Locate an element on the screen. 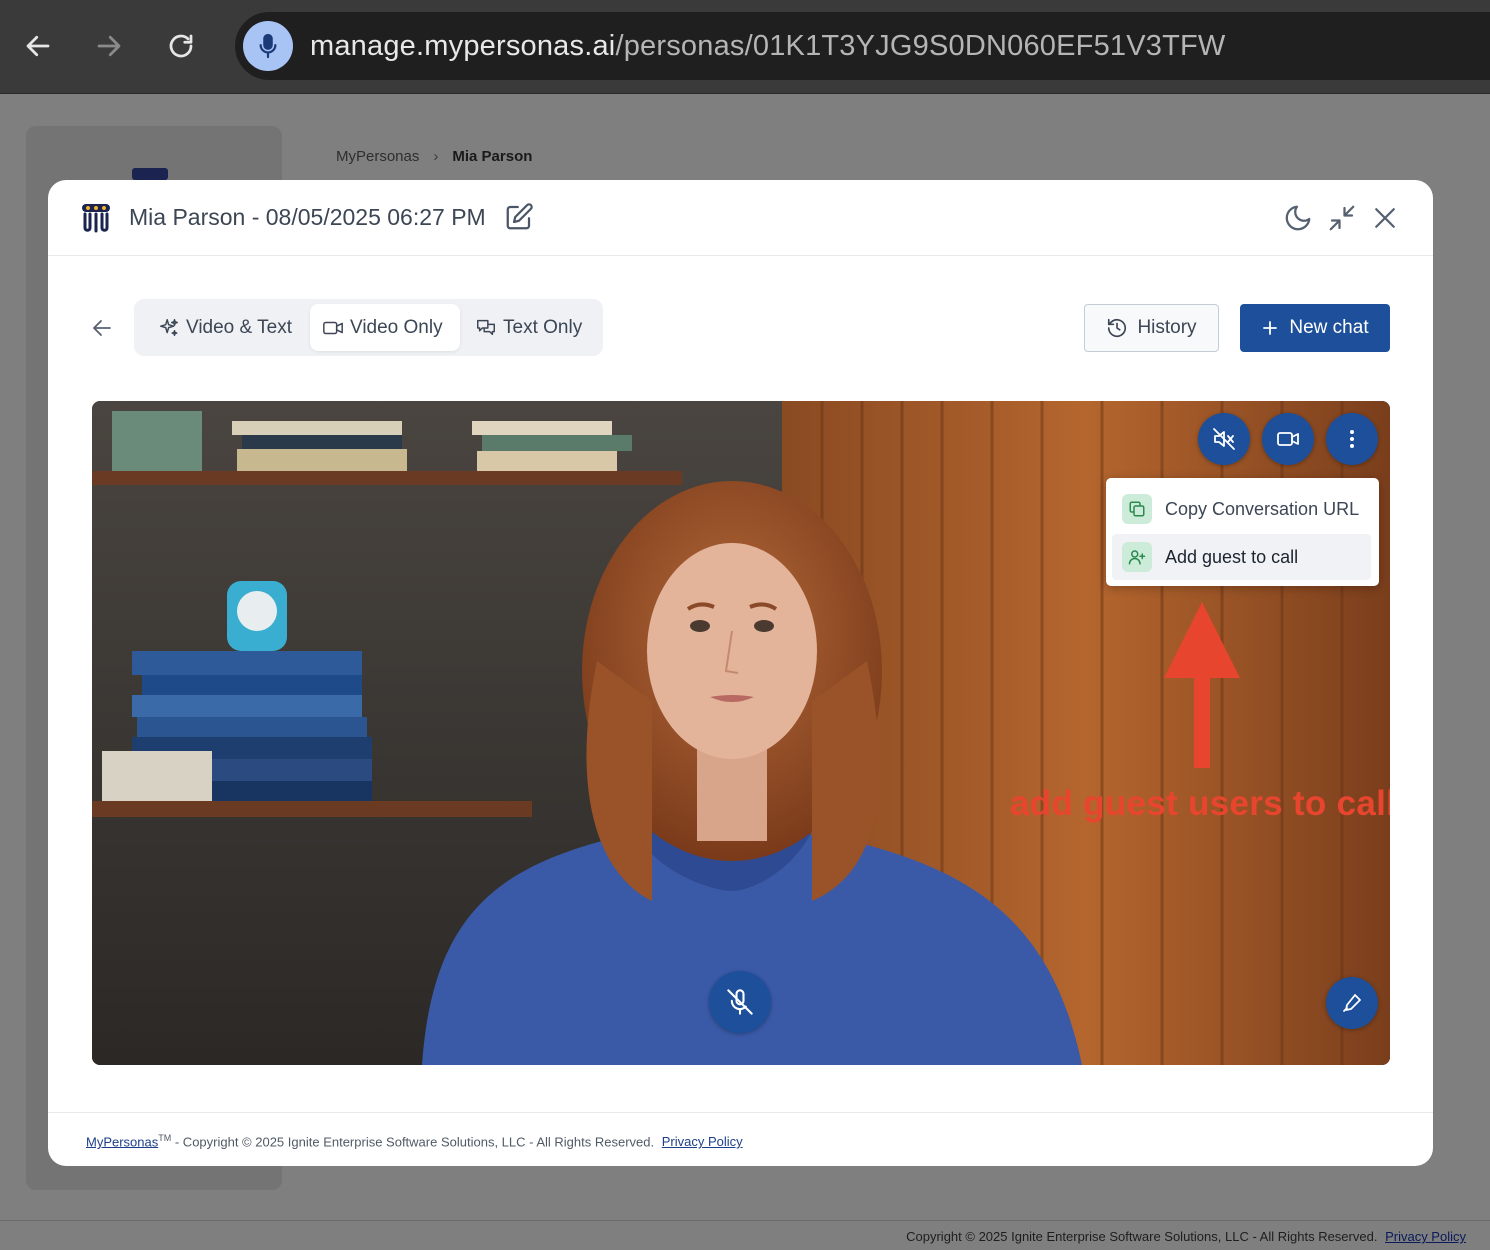 This screenshot has height=1250, width=1490. tab-text-only: Text Only is located at coordinates (528, 327).